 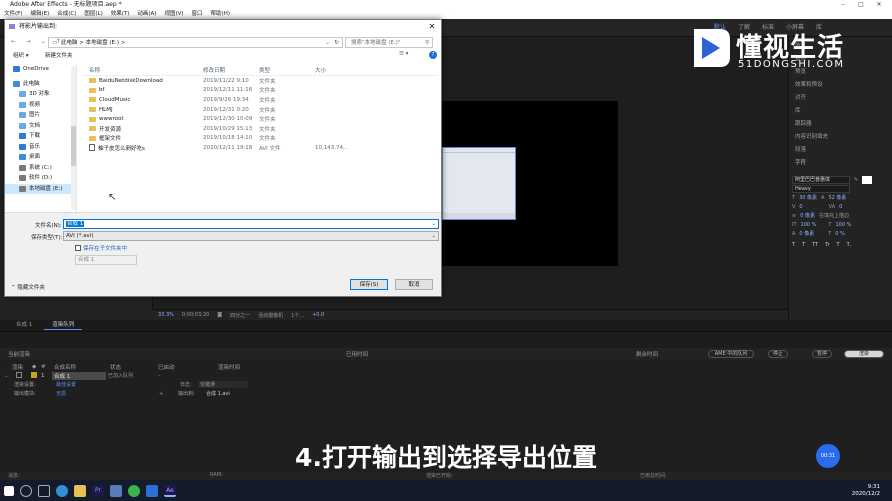 I want to click on file-row: 开发资源 2019/10/29 15:13 文件夹, so click(x=260, y=129).